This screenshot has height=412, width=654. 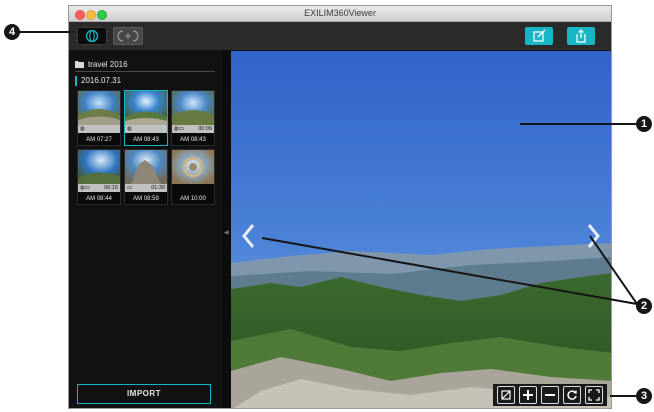 I want to click on callout-3: 3, so click(x=644, y=396).